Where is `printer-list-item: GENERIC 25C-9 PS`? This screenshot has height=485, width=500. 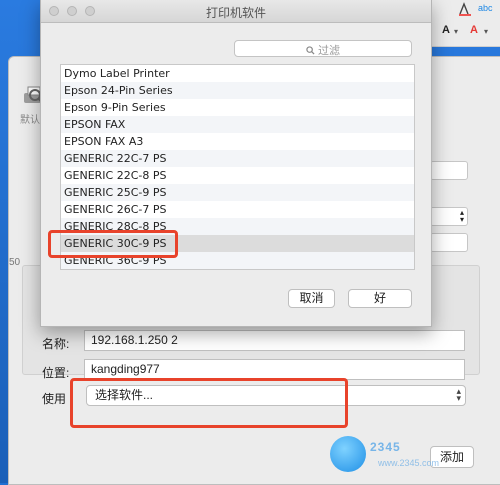
printer-list-item: GENERIC 25C-9 PS is located at coordinates (237, 192).